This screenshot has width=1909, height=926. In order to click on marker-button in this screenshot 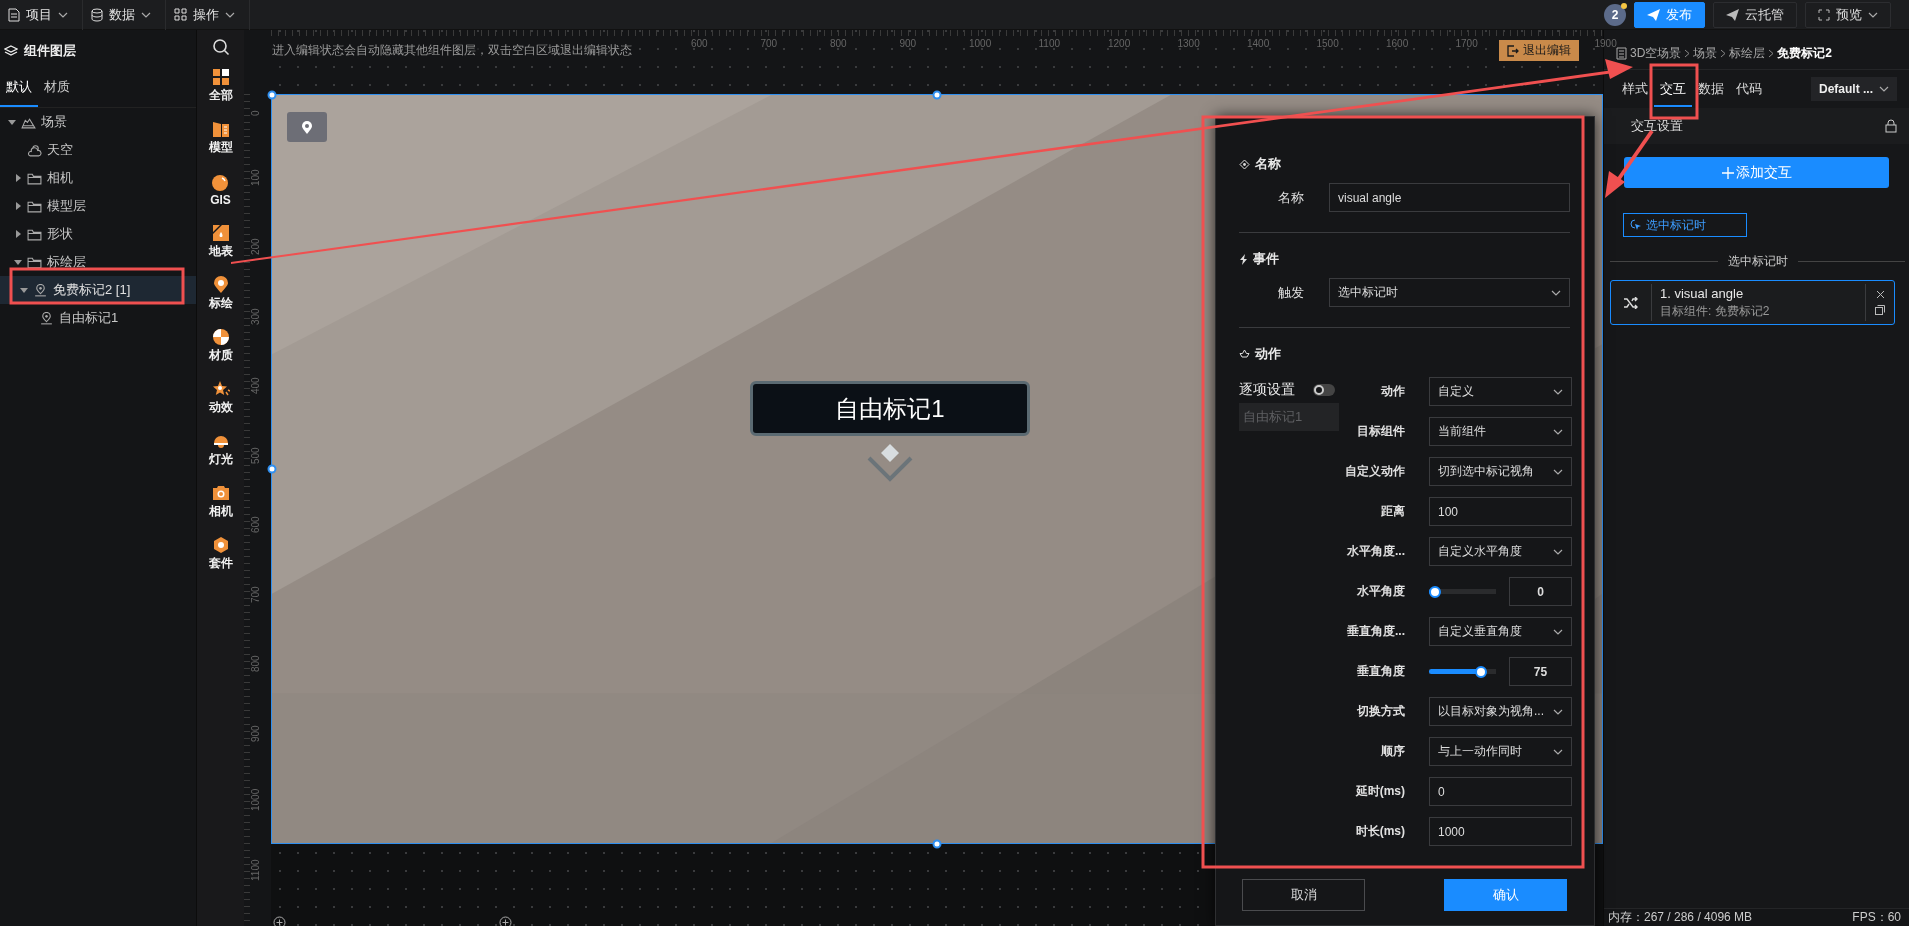, I will do `click(307, 127)`.